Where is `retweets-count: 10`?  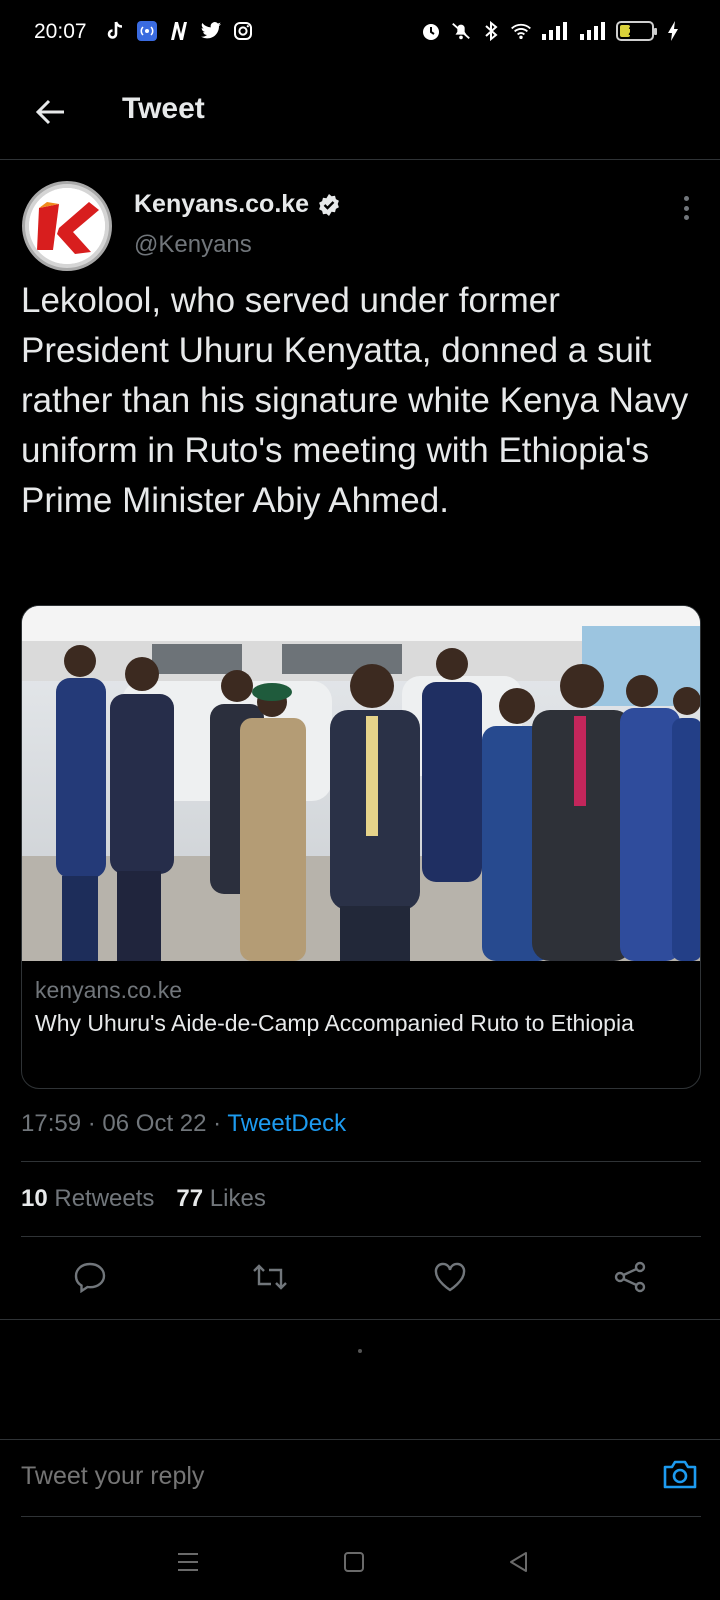
retweets-count: 10 is located at coordinates (34, 1198).